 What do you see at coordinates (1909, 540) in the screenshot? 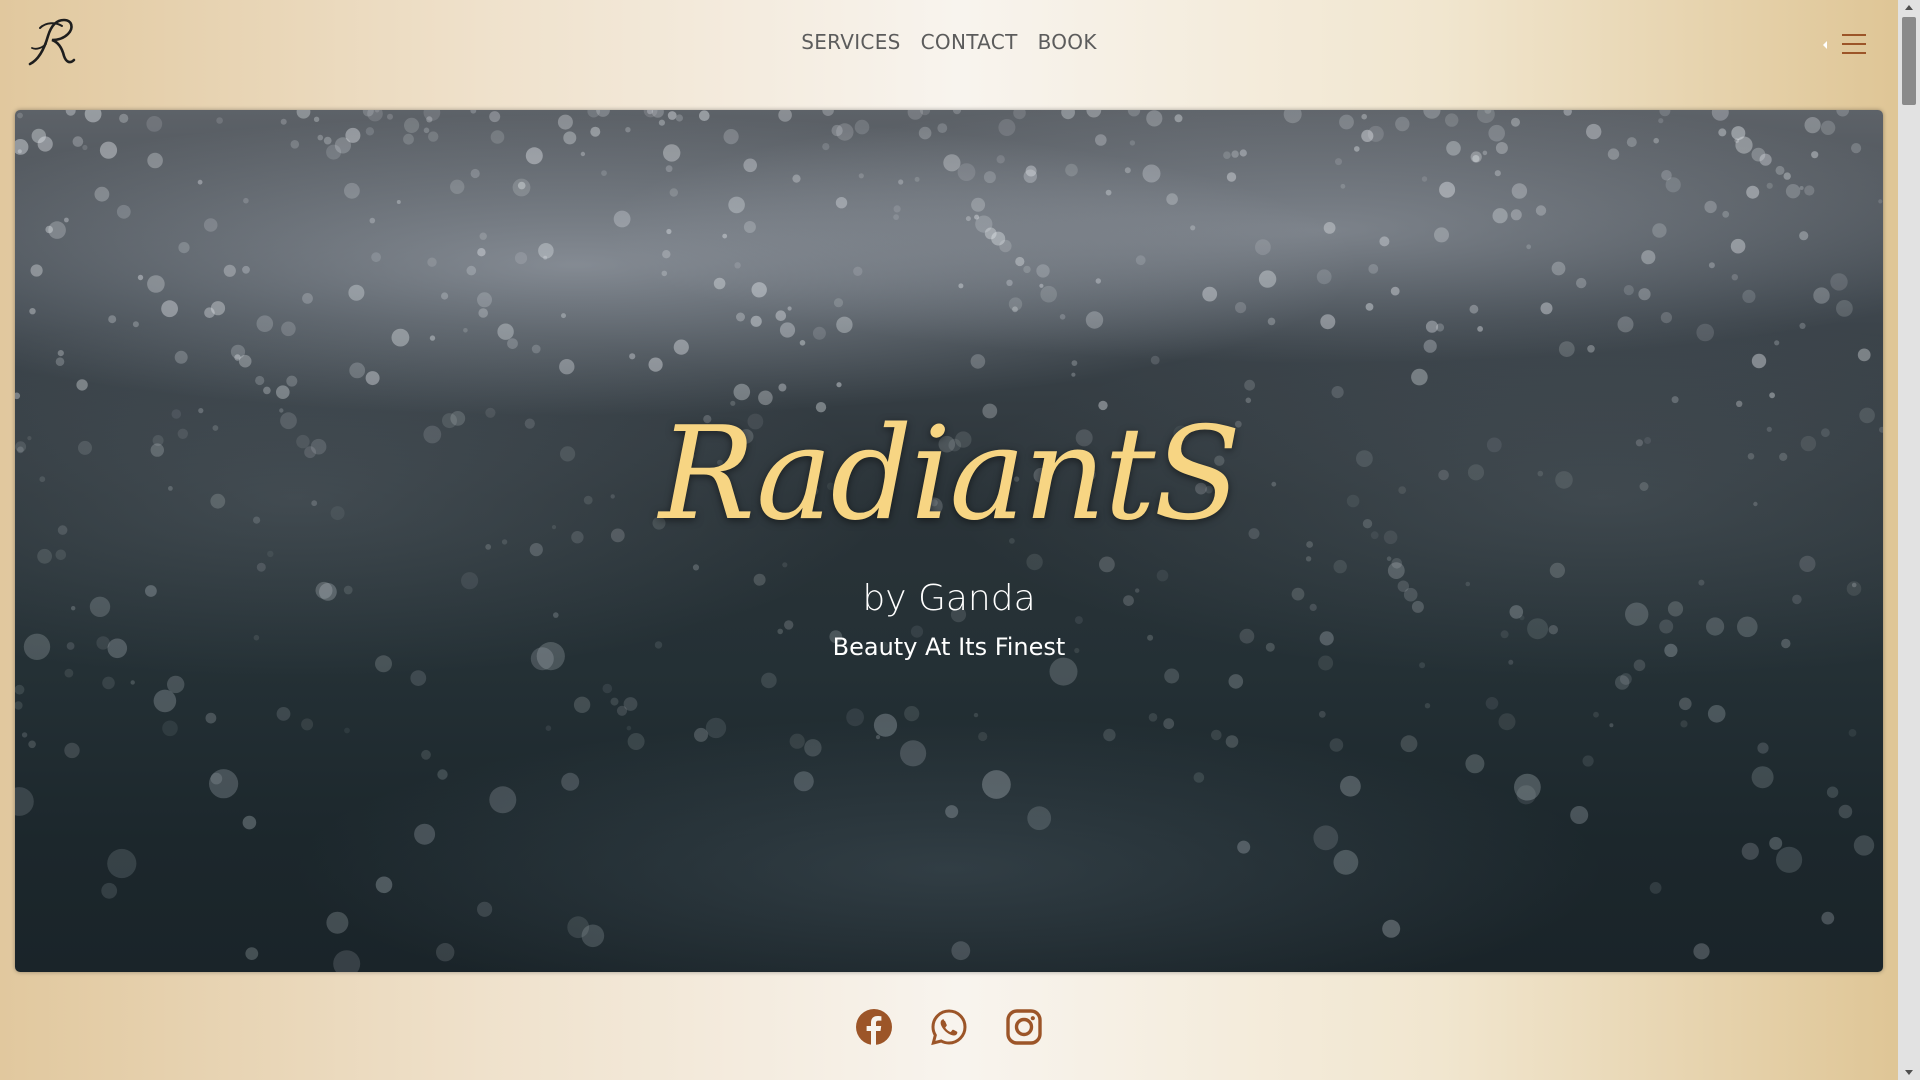
I see `page-scrollbar` at bounding box center [1909, 540].